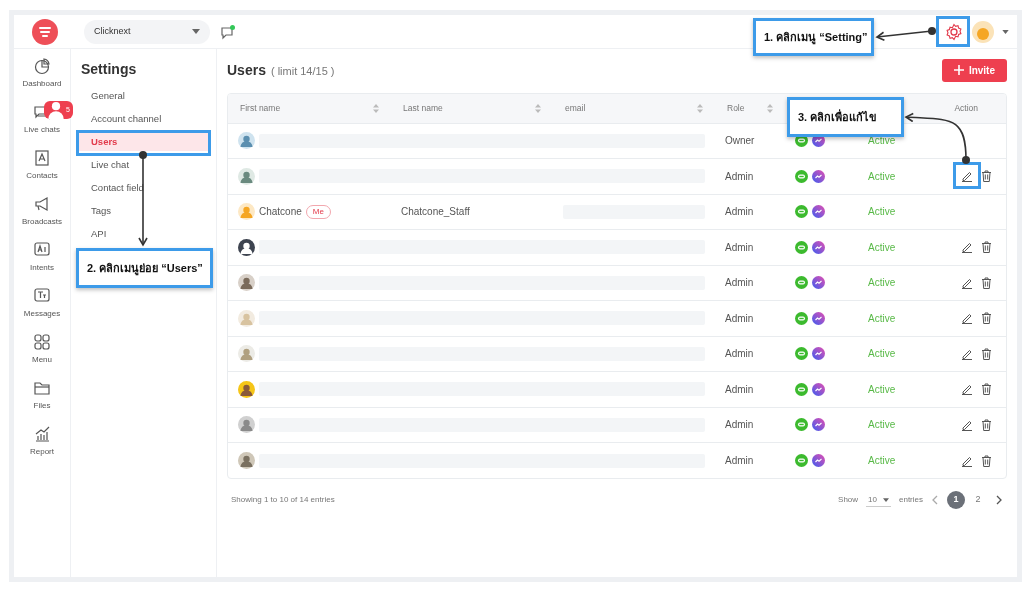 This screenshot has width=1035, height=596. Describe the element at coordinates (974, 70) in the screenshot. I see `invite-button: Invite` at that location.